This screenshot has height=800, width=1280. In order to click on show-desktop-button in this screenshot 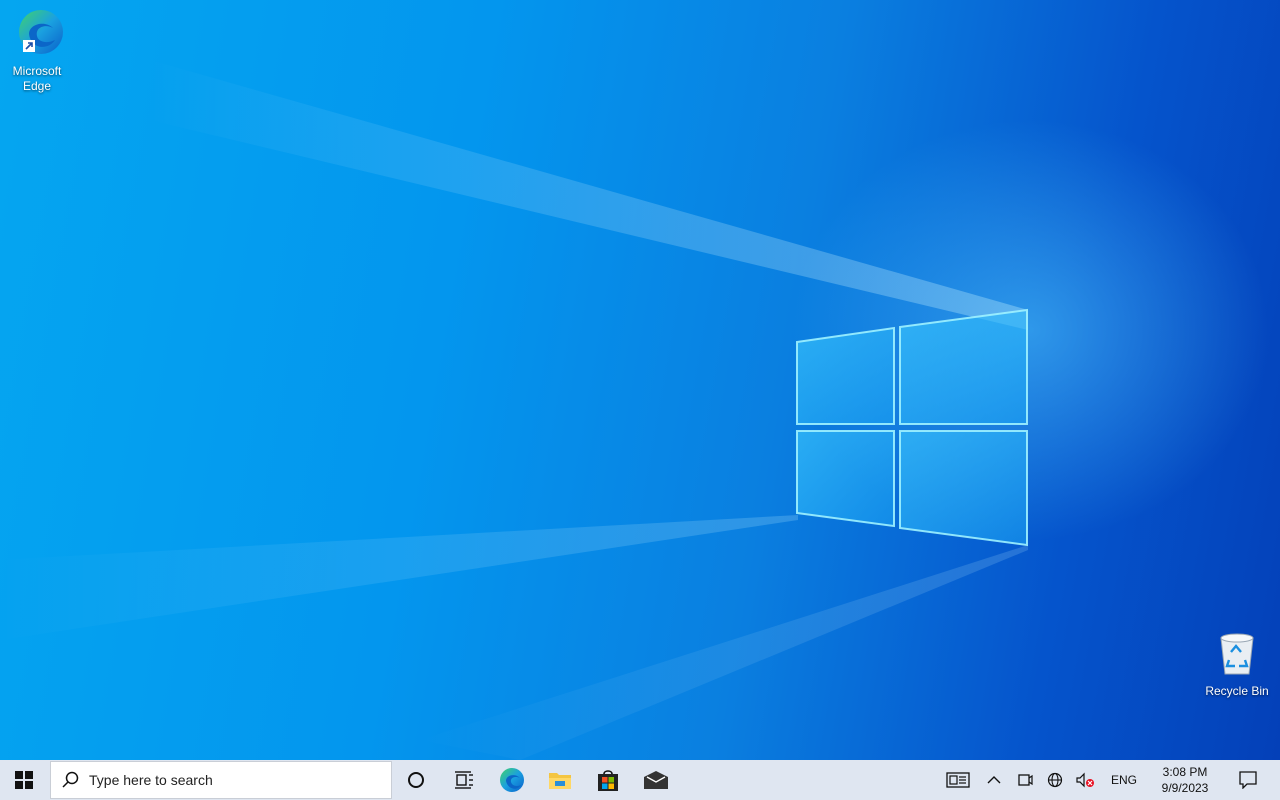, I will do `click(1276, 780)`.